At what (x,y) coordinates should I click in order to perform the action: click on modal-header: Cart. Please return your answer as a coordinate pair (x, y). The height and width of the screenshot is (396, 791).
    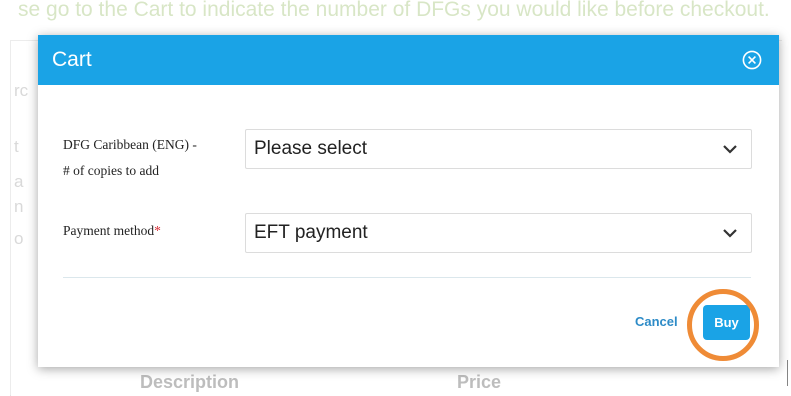
    Looking at the image, I should click on (408, 60).